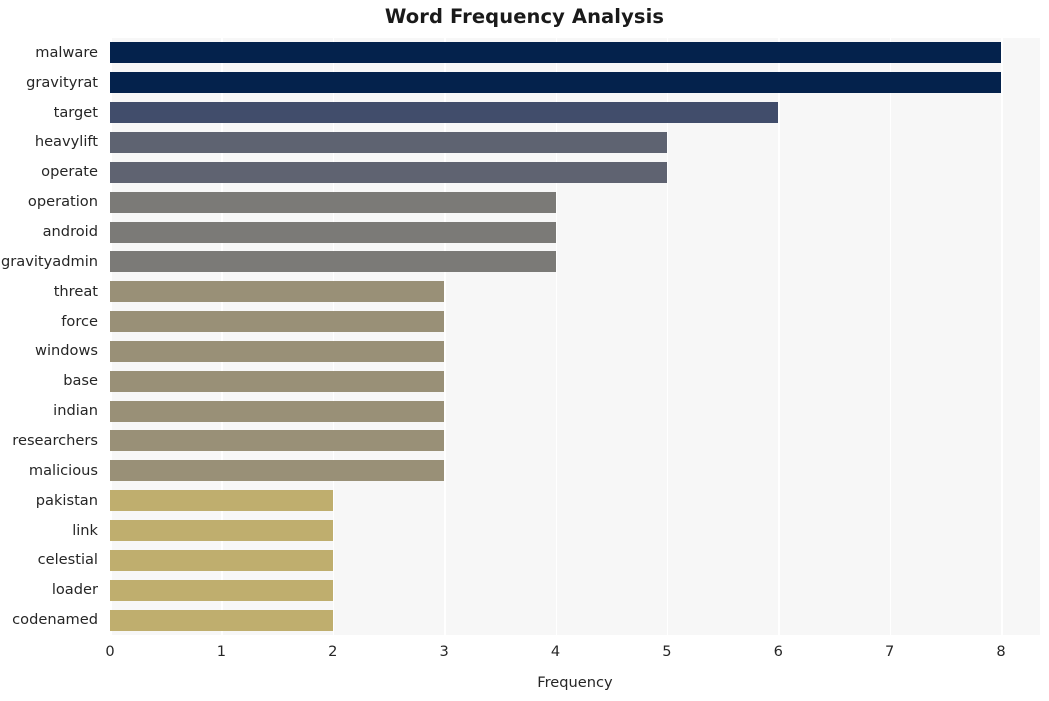 The image size is (1049, 701). Describe the element at coordinates (74, 590) in the screenshot. I see `y-tick-label: loader` at that location.